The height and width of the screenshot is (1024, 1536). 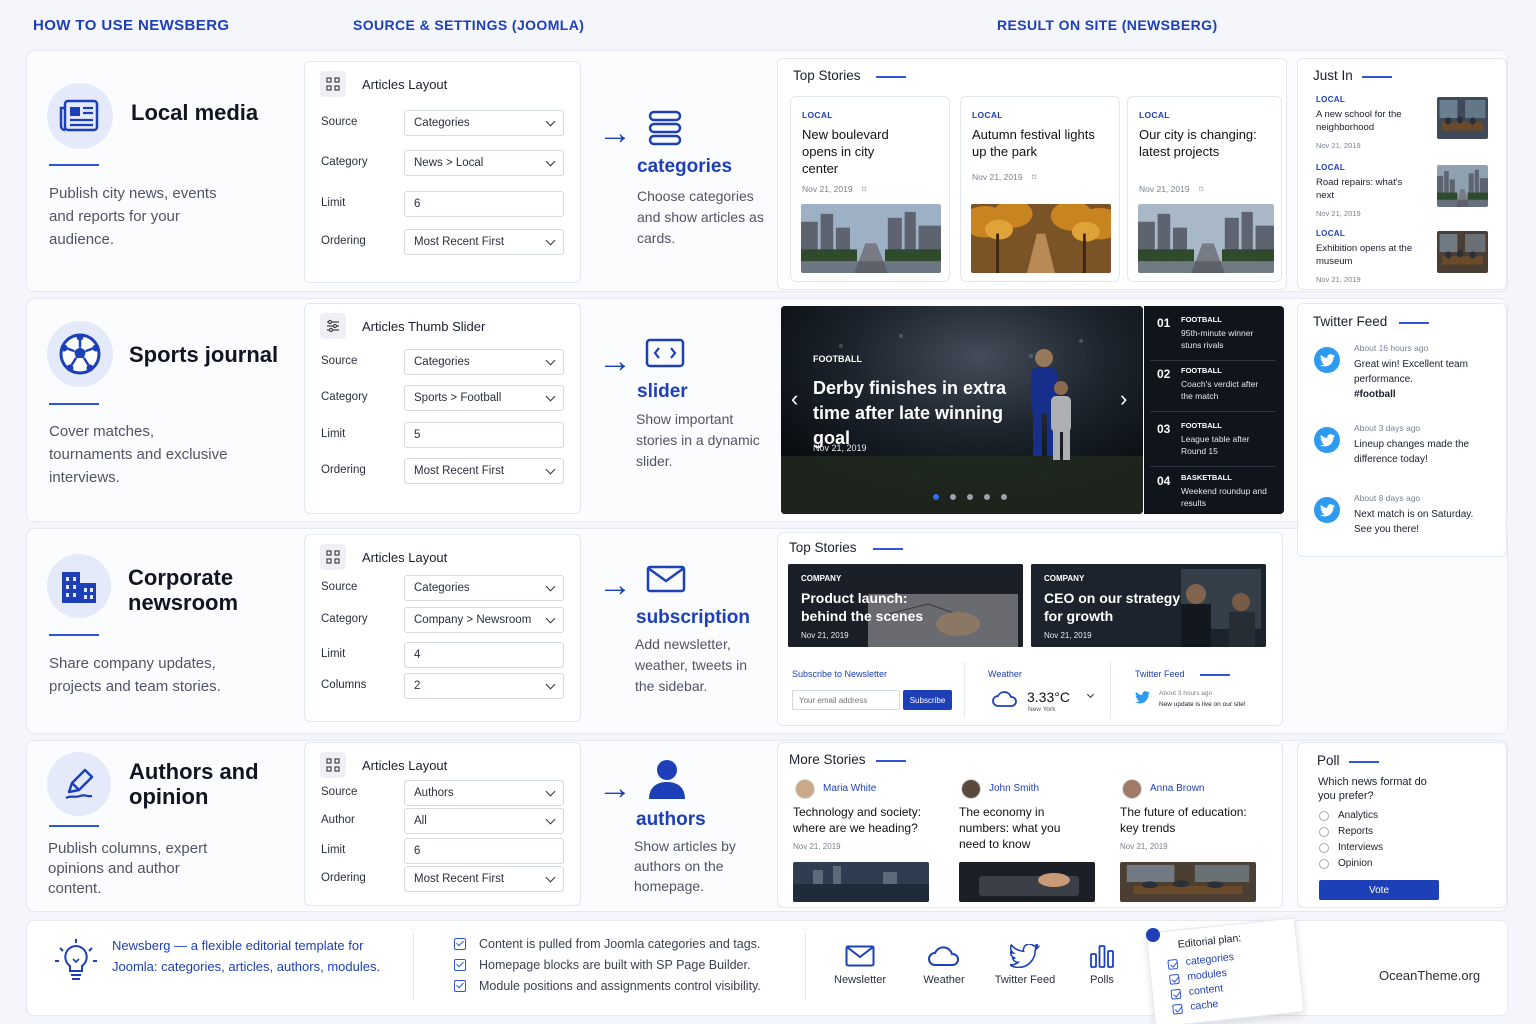 I want to click on author-name: Maria White, so click(x=849, y=788).